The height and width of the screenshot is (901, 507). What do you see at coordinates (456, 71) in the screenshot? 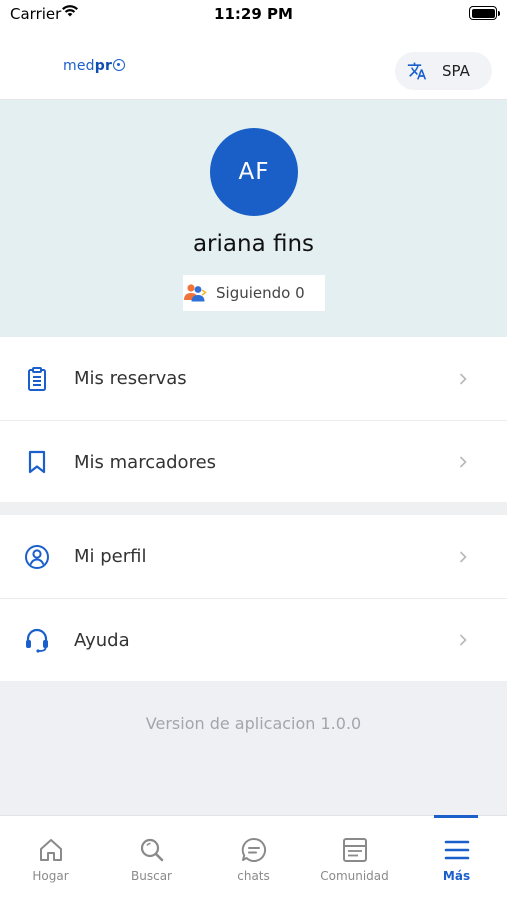
I see `language-label: SPA` at bounding box center [456, 71].